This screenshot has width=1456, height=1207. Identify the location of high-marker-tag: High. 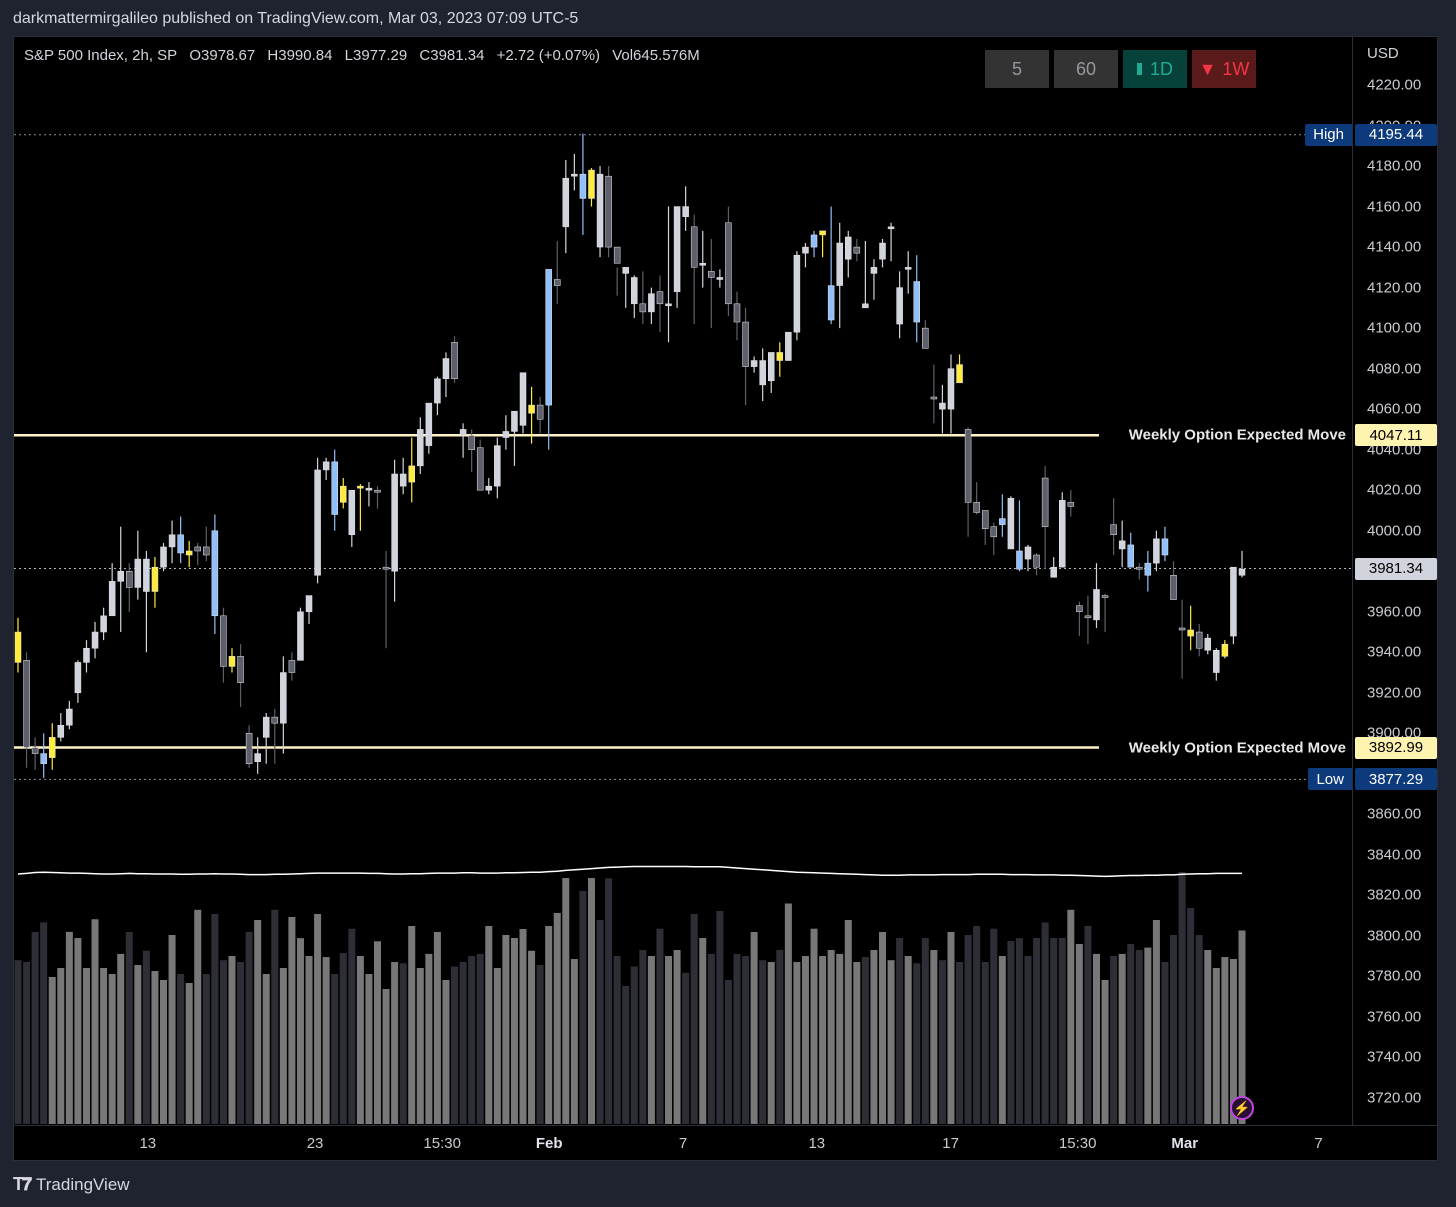
(1328, 134).